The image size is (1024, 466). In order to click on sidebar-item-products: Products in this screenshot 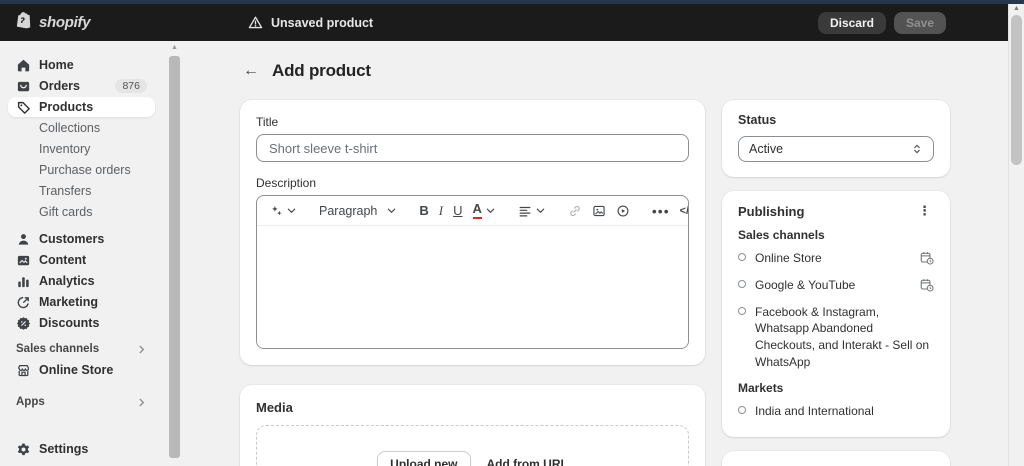, I will do `click(81, 107)`.